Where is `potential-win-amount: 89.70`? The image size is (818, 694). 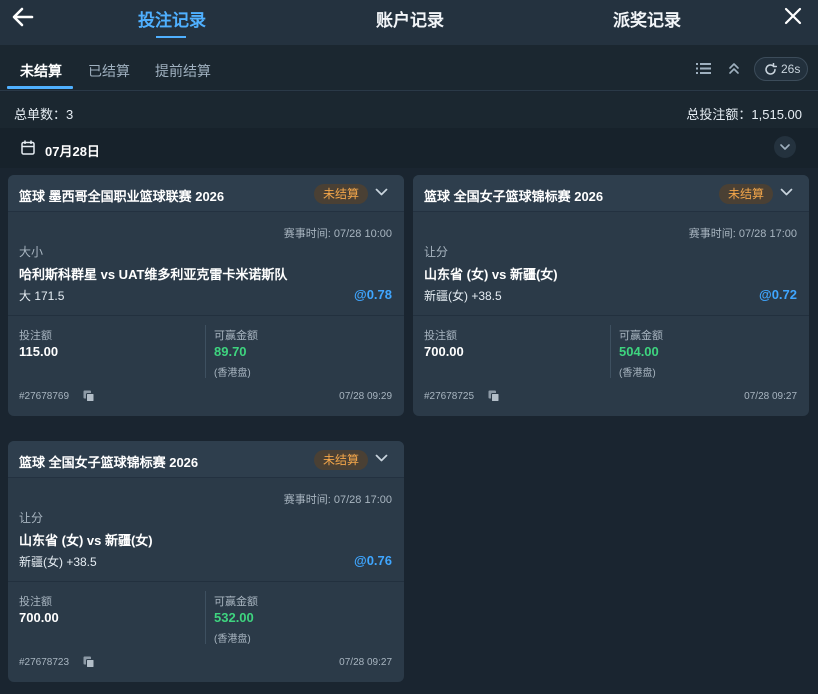
potential-win-amount: 89.70 is located at coordinates (230, 351).